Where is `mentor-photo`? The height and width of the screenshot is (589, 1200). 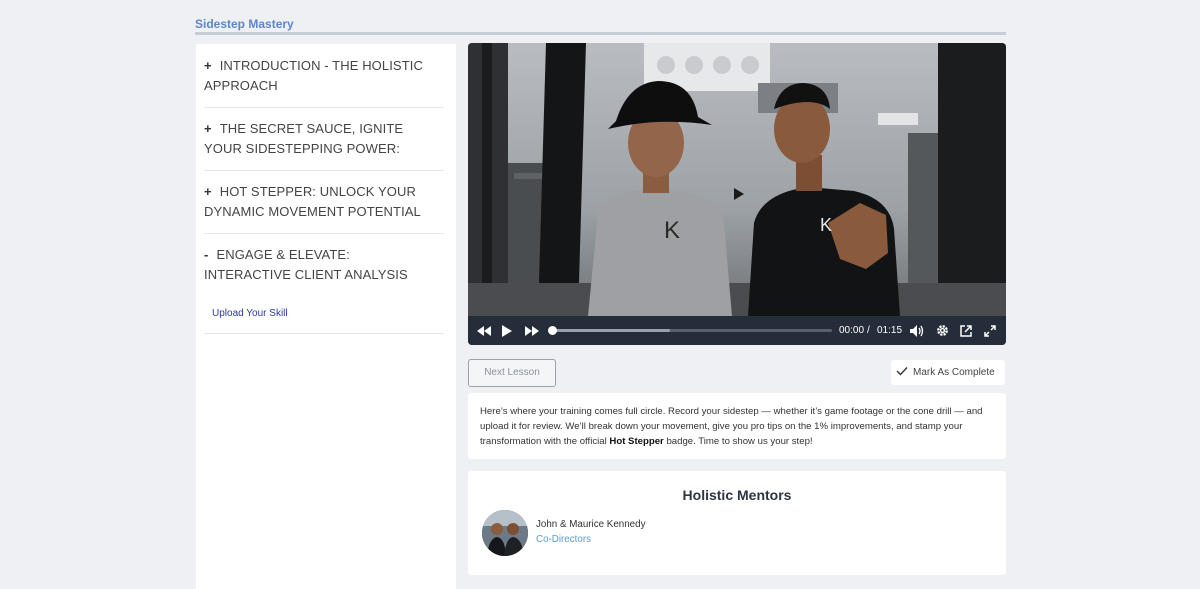 mentor-photo is located at coordinates (505, 533).